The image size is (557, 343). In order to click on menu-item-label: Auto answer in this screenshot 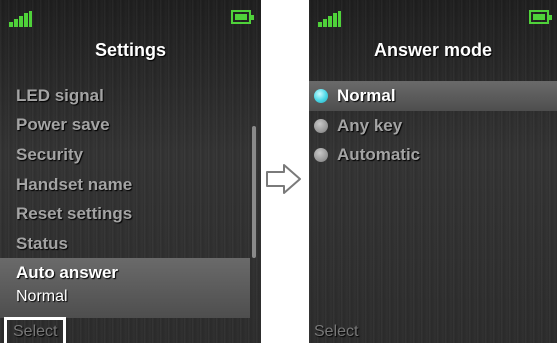, I will do `click(67, 272)`.